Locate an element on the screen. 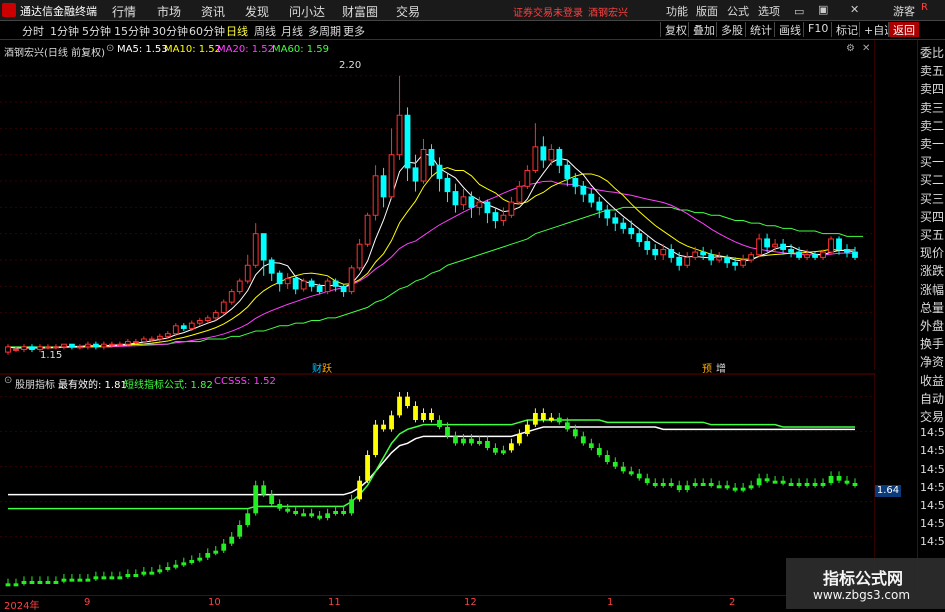 The image size is (945, 612). btn-overlay: 叠加 is located at coordinates (703, 29).